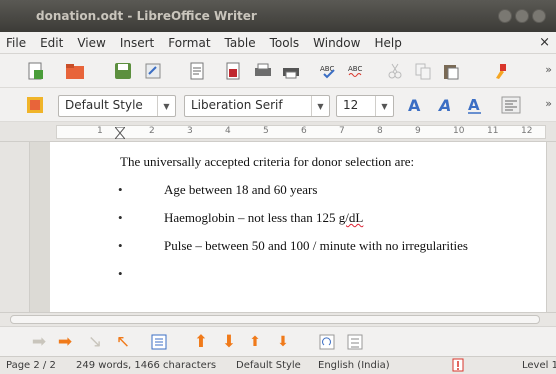 This screenshot has height=374, width=556. Describe the element at coordinates (31, 365) in the screenshot. I see `page-indicator: Page 2 / 2` at that location.